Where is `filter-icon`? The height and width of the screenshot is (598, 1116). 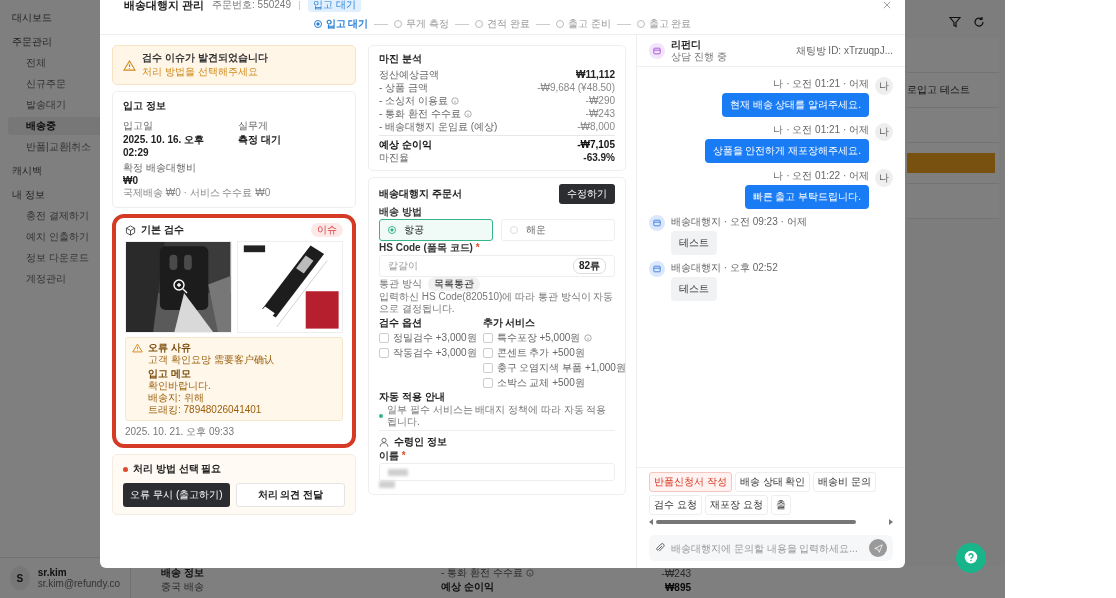
filter-icon is located at coordinates (955, 22).